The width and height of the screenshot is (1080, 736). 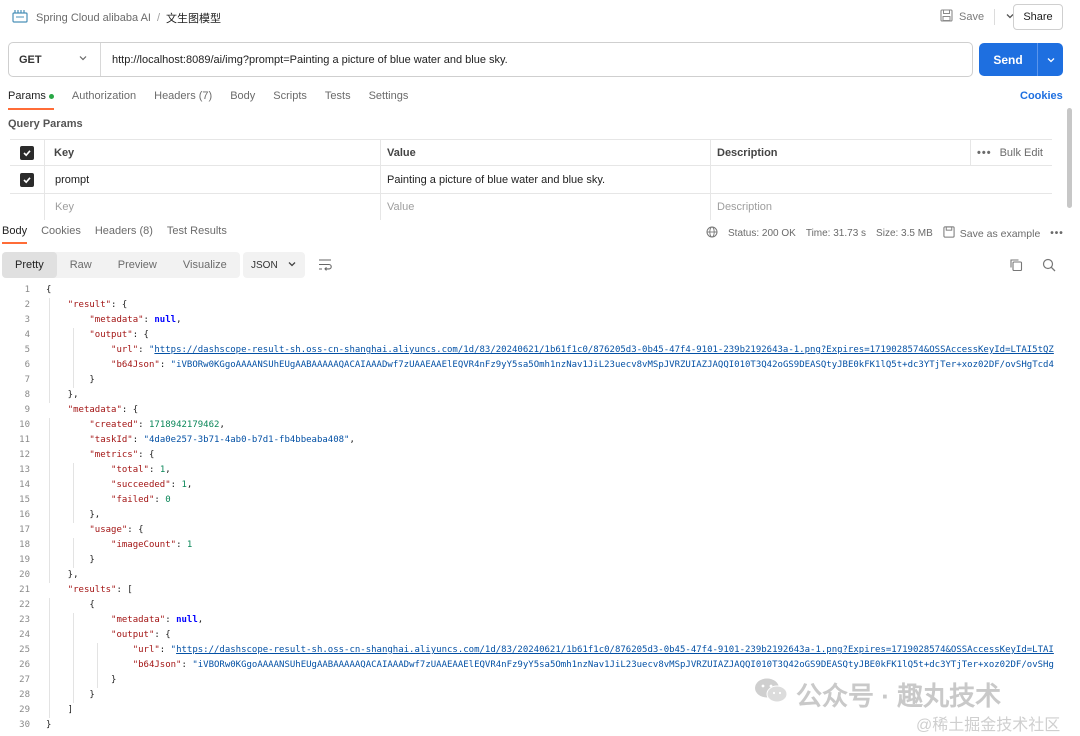 I want to click on send-button: Send, so click(x=1021, y=59).